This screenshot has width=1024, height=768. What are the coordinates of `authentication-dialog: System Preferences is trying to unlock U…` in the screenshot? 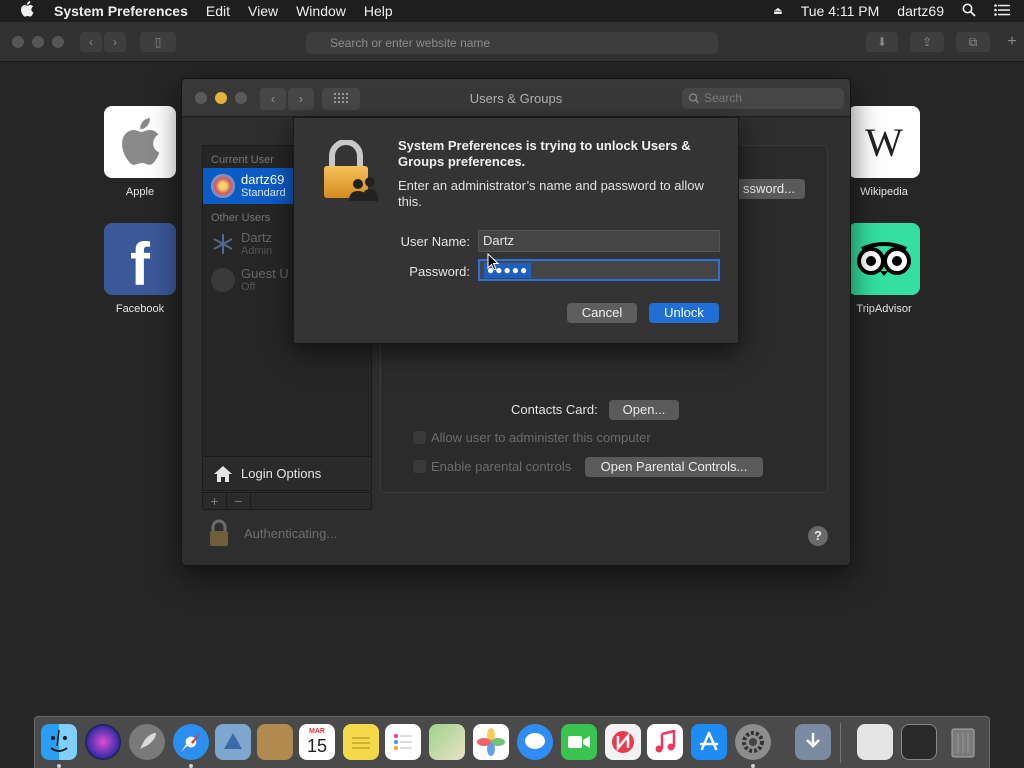 It's located at (516, 230).